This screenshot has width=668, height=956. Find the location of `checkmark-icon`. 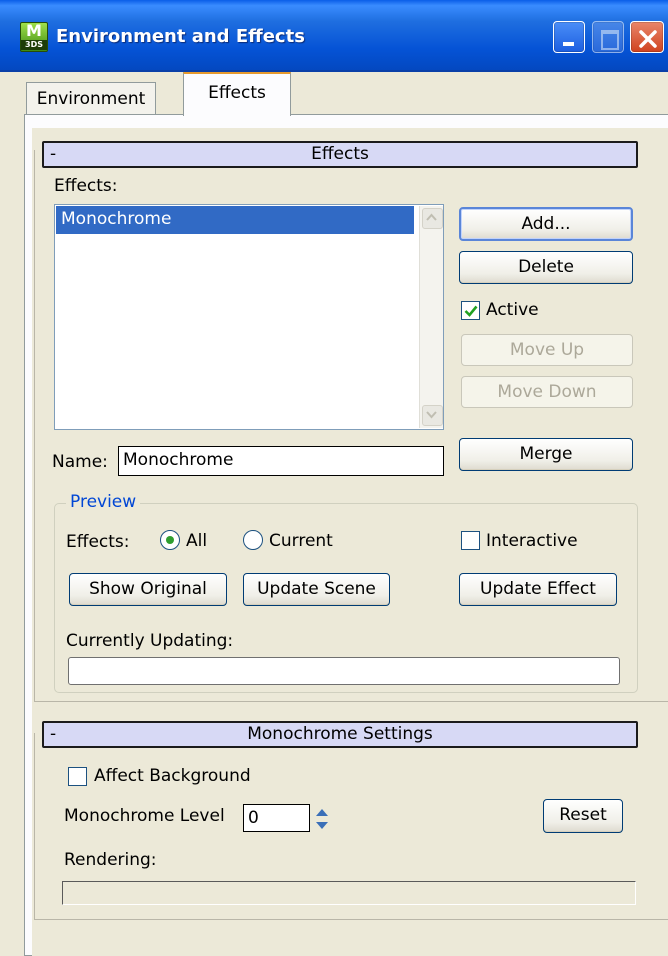

checkmark-icon is located at coordinates (471, 311).